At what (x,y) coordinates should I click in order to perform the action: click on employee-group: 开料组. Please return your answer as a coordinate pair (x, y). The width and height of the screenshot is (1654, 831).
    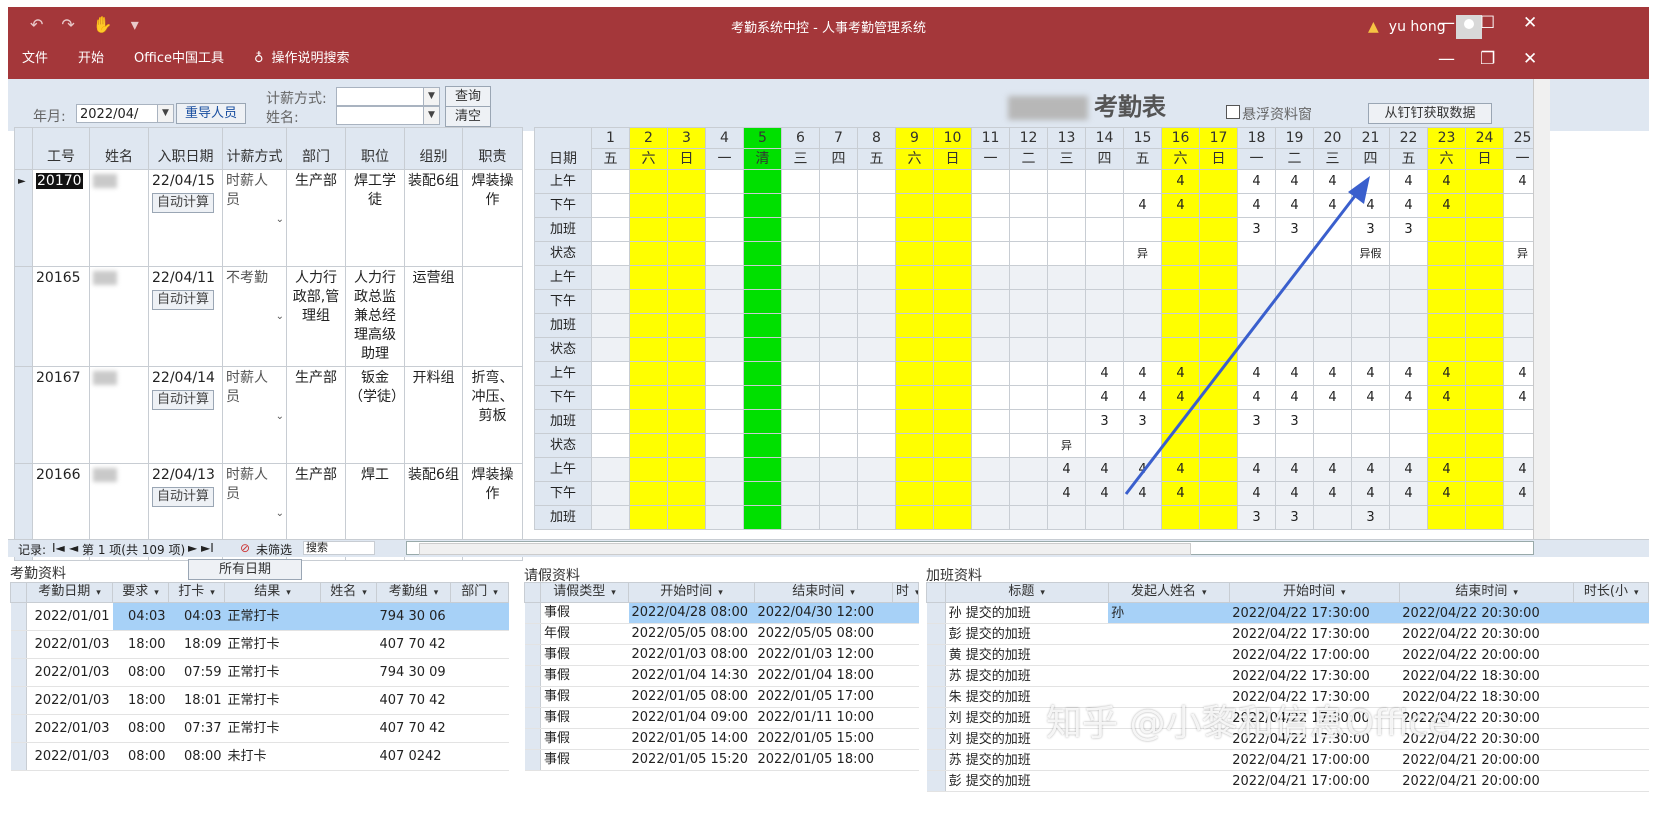
    Looking at the image, I should click on (433, 415).